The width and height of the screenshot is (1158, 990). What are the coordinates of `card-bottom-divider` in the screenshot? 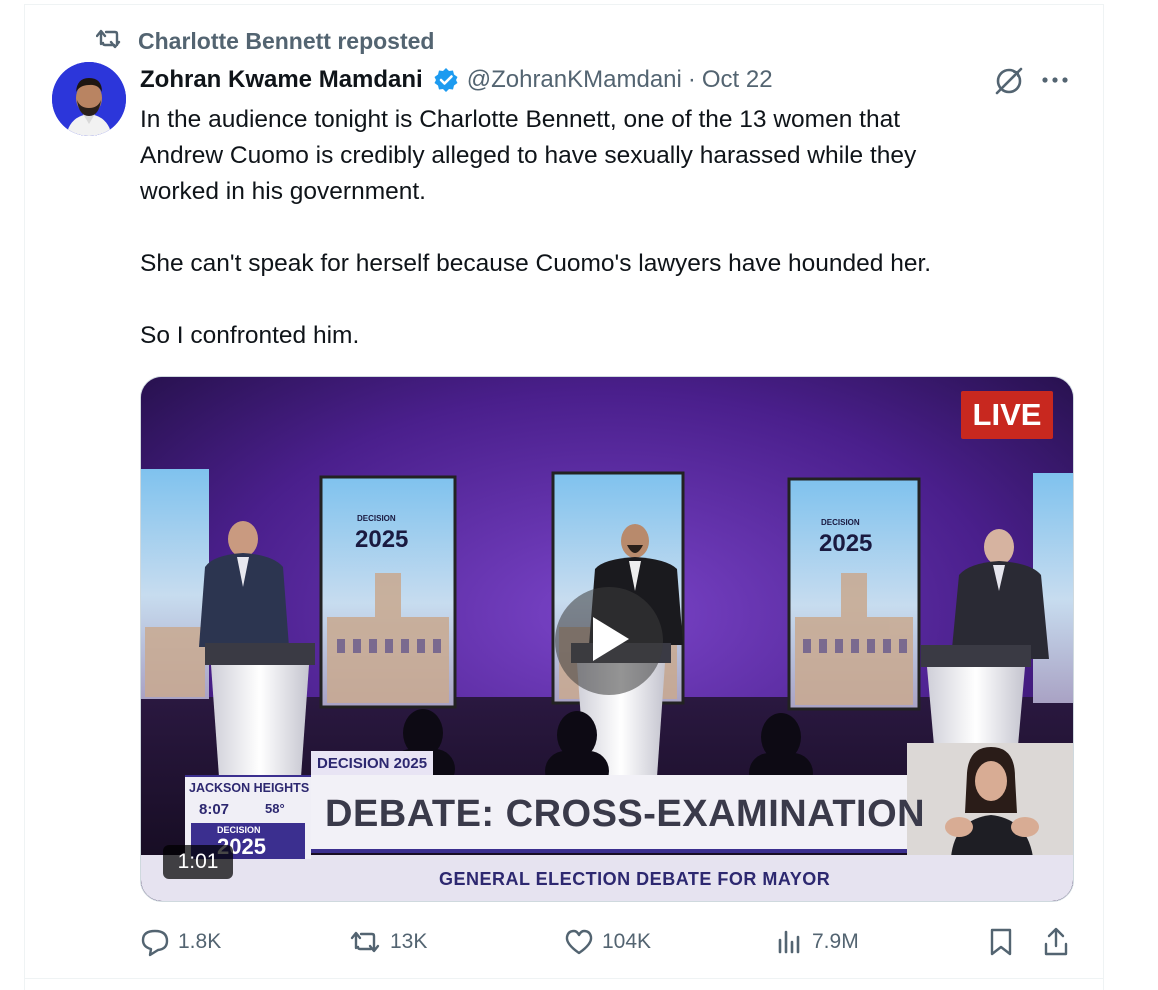 It's located at (564, 978).